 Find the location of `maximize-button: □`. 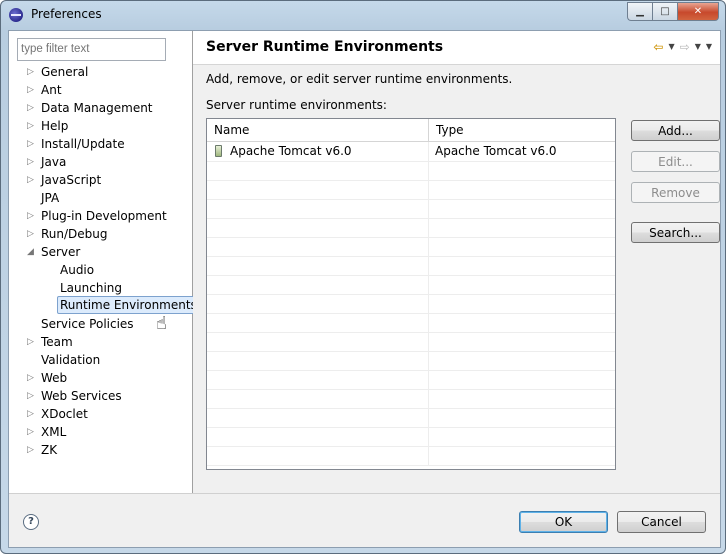

maximize-button: □ is located at coordinates (664, 11).